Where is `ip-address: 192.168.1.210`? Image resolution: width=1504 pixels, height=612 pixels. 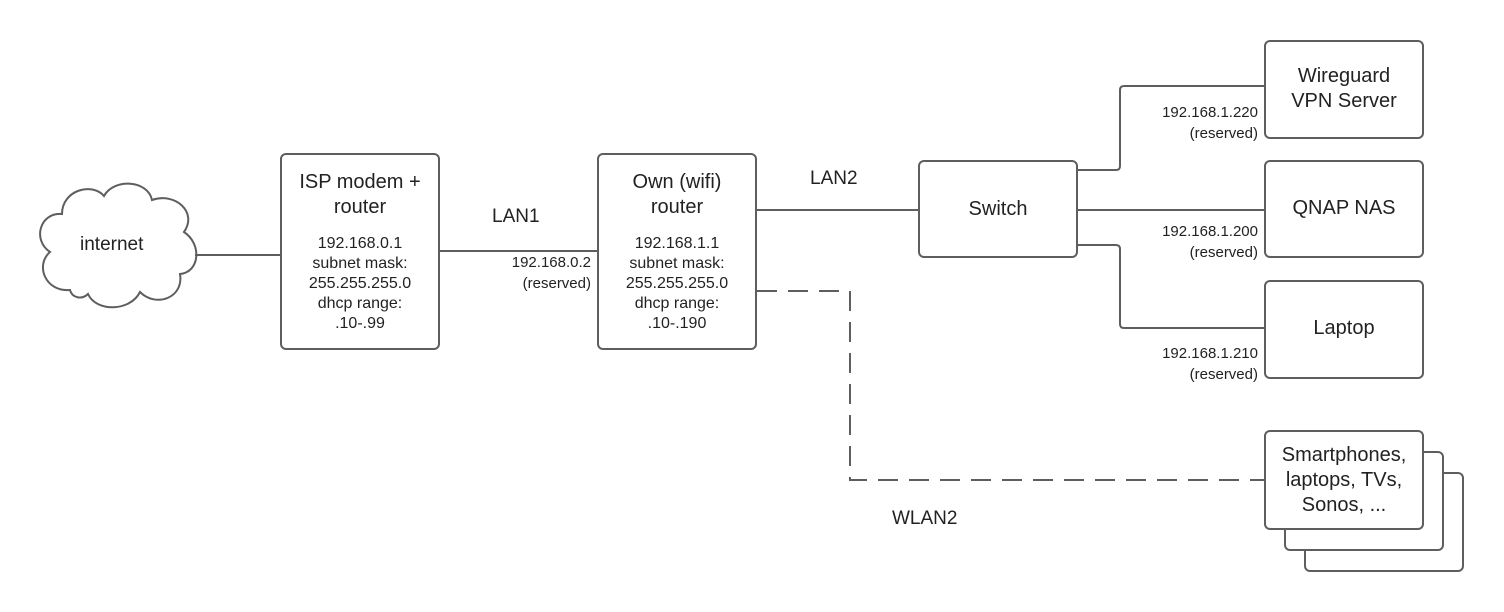 ip-address: 192.168.1.210 is located at coordinates (1210, 353).